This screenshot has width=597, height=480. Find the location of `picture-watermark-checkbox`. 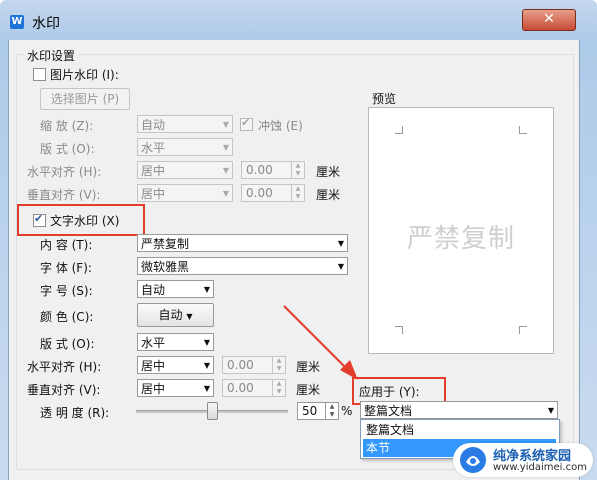

picture-watermark-checkbox is located at coordinates (39, 74).